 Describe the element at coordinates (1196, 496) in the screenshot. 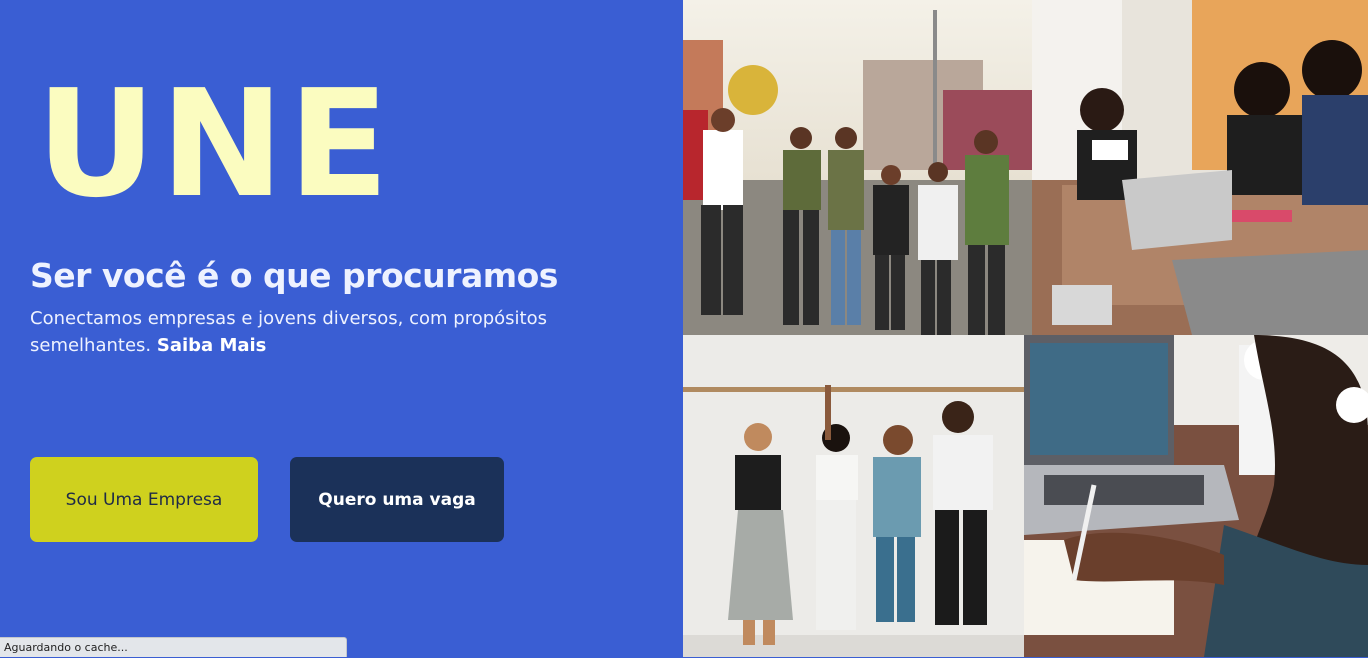

I see `photo-writing-laptop` at that location.